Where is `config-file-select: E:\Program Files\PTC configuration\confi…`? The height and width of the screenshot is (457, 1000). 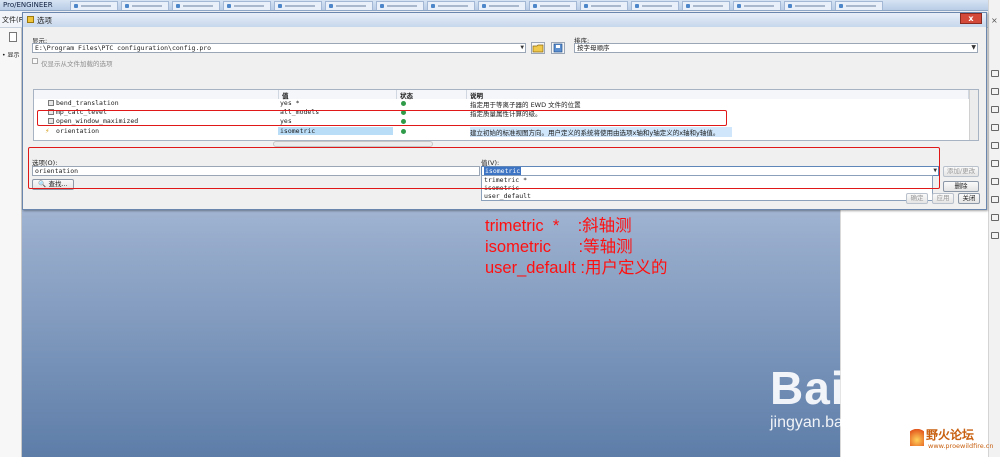 config-file-select: E:\Program Files\PTC configuration\confi… is located at coordinates (279, 48).